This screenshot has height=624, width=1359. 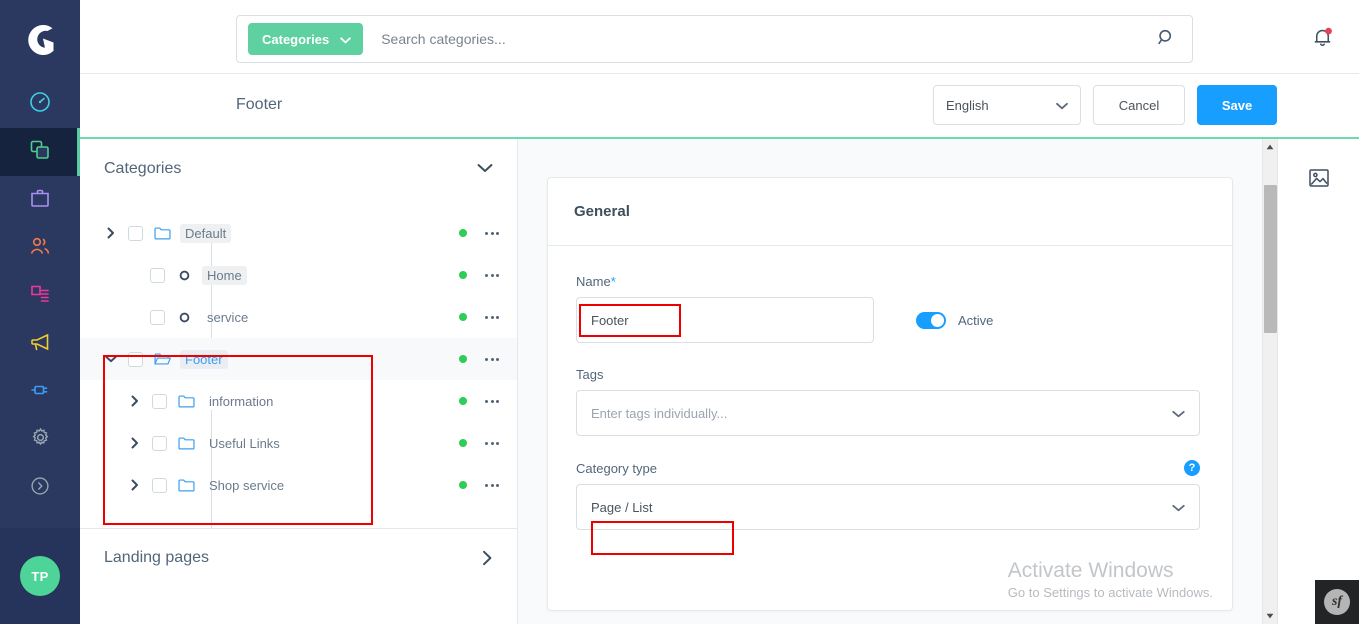 I want to click on sidebar-item-catalogues, so click(x=40, y=152).